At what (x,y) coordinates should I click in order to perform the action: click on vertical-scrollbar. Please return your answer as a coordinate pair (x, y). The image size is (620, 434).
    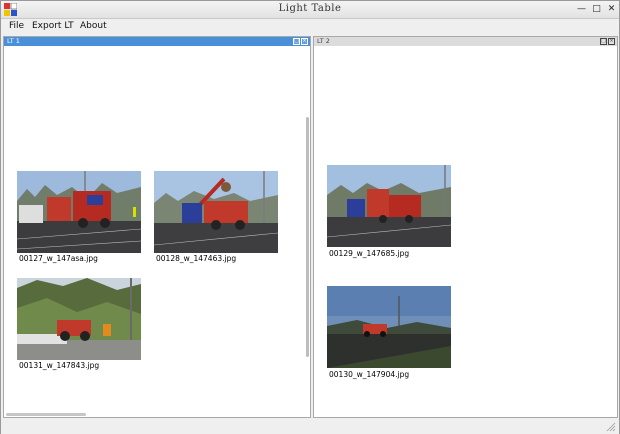
    Looking at the image, I should click on (307, 237).